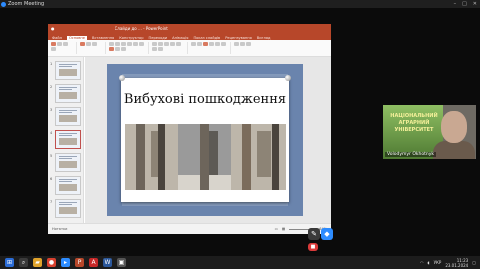 The height and width of the screenshot is (269, 480). What do you see at coordinates (264, 38) in the screenshot?
I see `ribbon-tab: Вигляд` at bounding box center [264, 38].